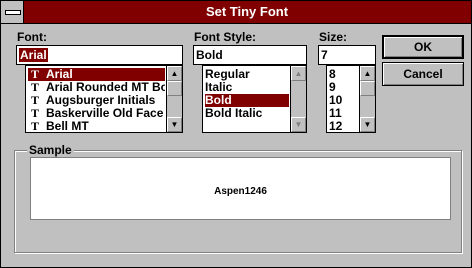 This screenshot has width=472, height=268. Describe the element at coordinates (332, 87) in the screenshot. I see `size-list-item-label: 9` at that location.